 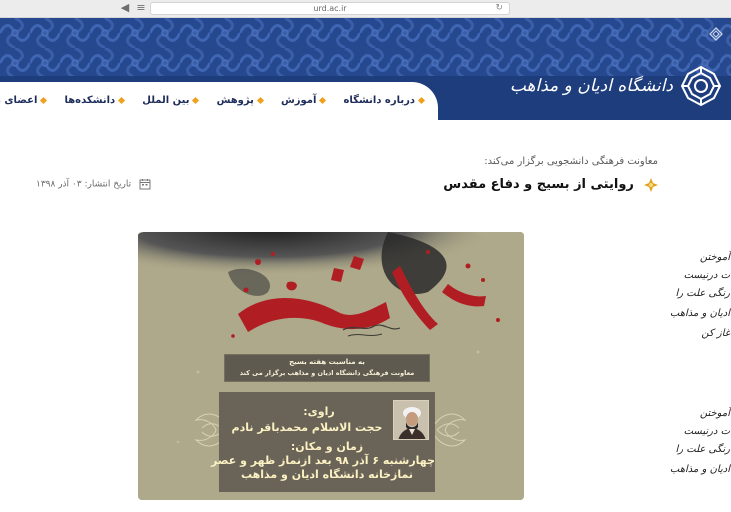 What do you see at coordinates (319, 411) in the screenshot?
I see `narrator-label: راوی:` at bounding box center [319, 411].